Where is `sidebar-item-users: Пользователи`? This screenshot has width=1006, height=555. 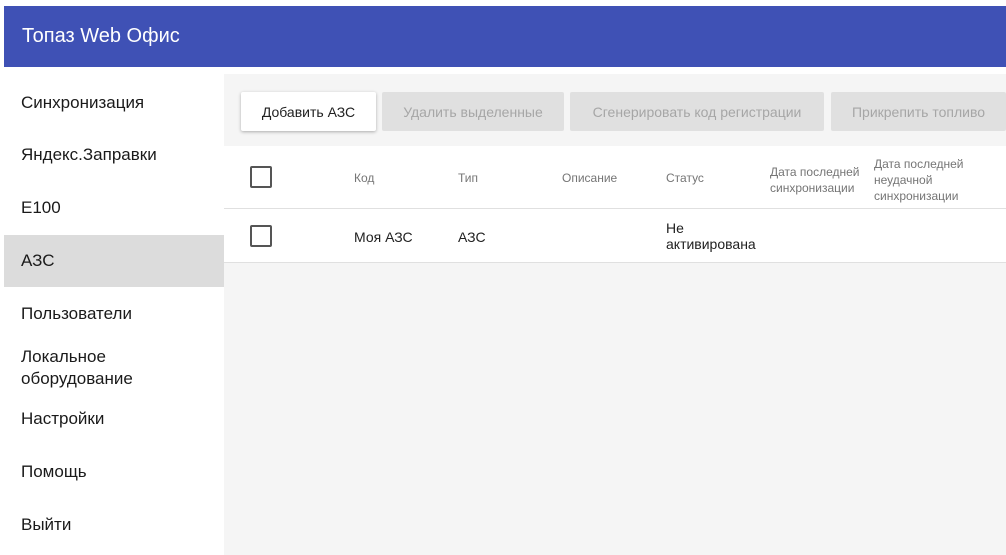
sidebar-item-users: Пользователи is located at coordinates (114, 314).